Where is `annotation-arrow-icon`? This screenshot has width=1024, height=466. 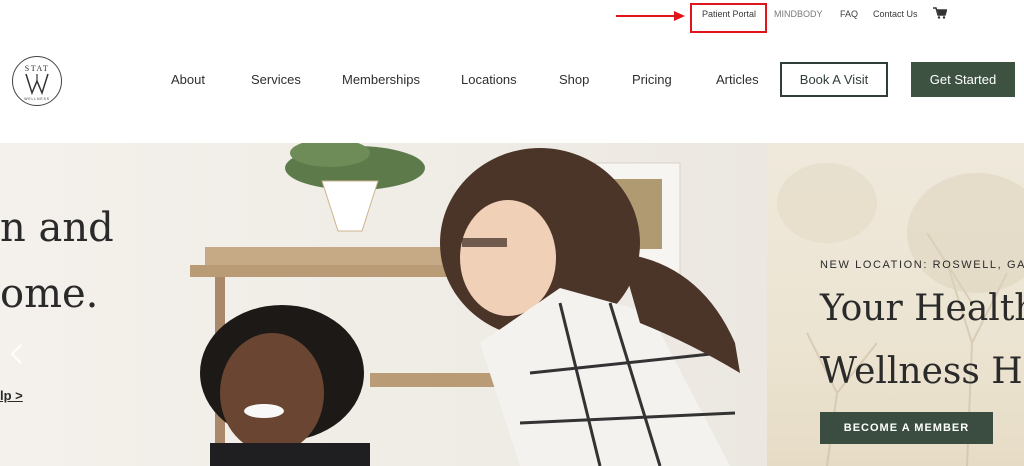 annotation-arrow-icon is located at coordinates (650, 16).